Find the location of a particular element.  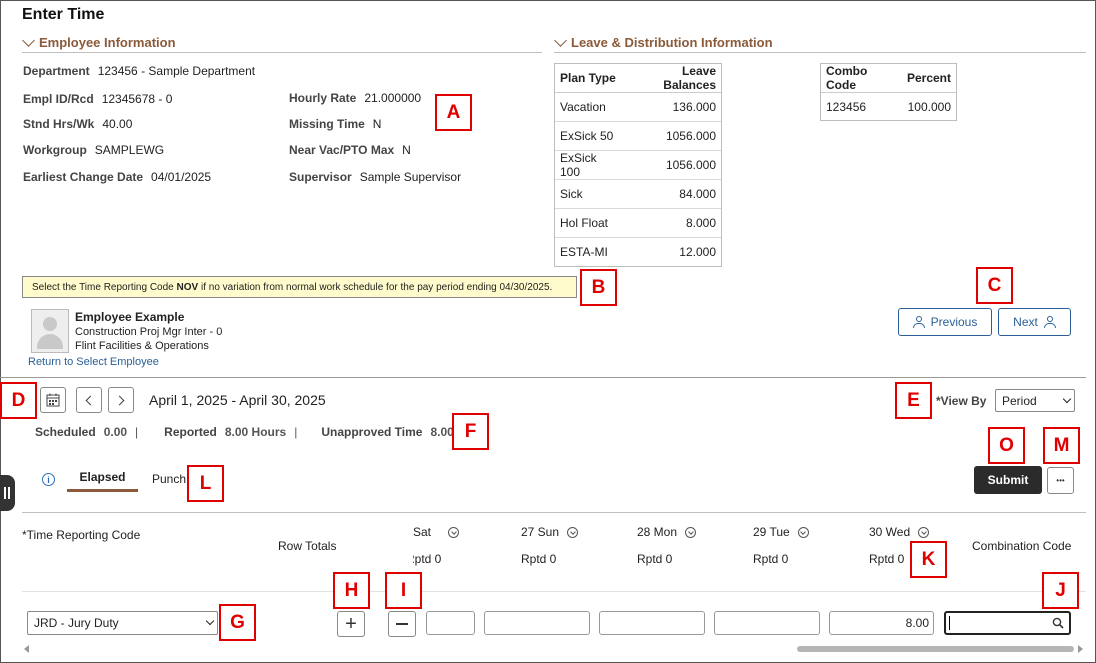

view-by-value: Period is located at coordinates (1019, 400).